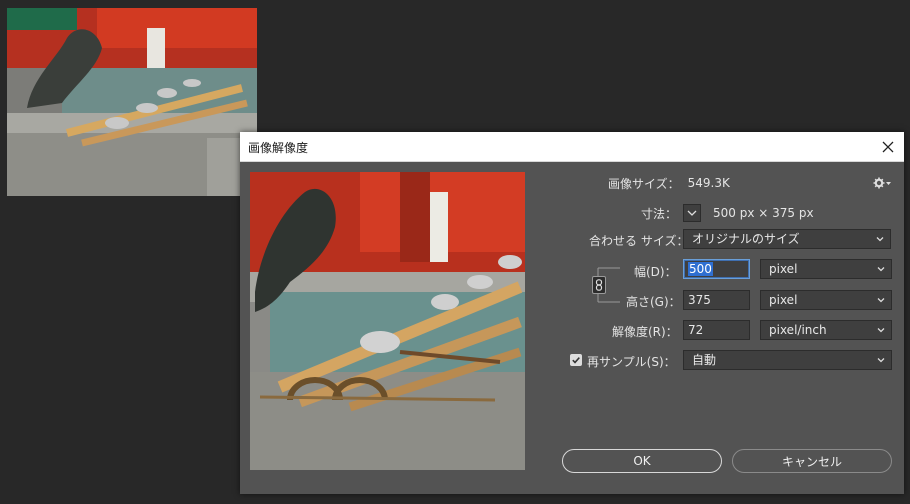 Image resolution: width=910 pixels, height=504 pixels. I want to click on close-button, so click(888, 146).